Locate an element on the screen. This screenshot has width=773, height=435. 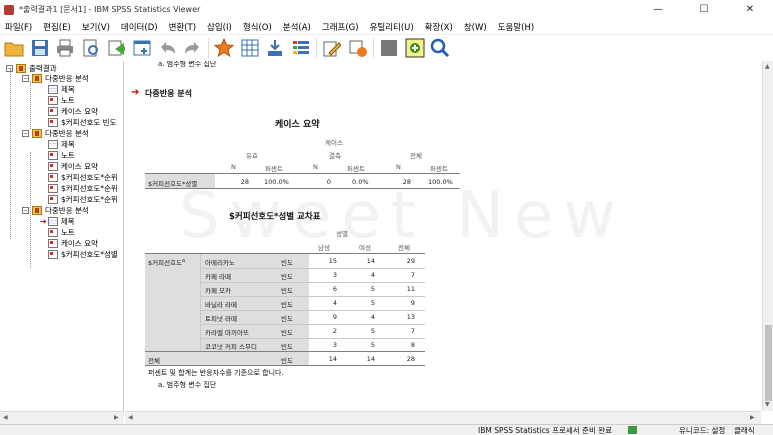
crosstab-row-label: 코코넛 커피 스무디 is located at coordinates (231, 347).